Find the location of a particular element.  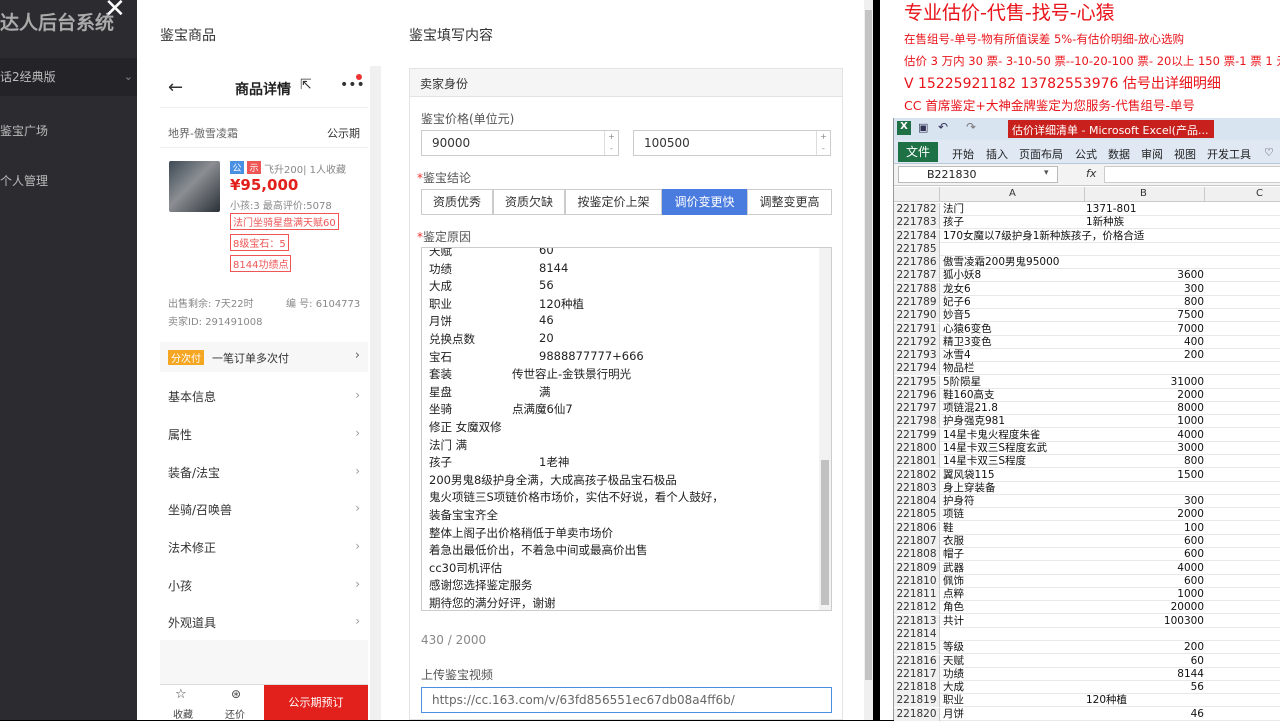

cell-a: 孩子 is located at coordinates (953, 222).